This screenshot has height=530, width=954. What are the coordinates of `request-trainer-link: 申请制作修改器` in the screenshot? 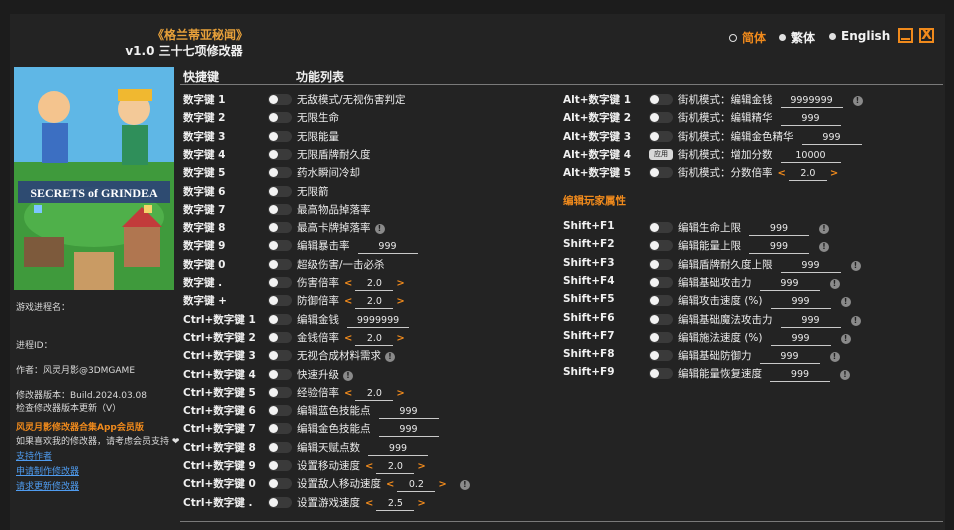 It's located at (47, 470).